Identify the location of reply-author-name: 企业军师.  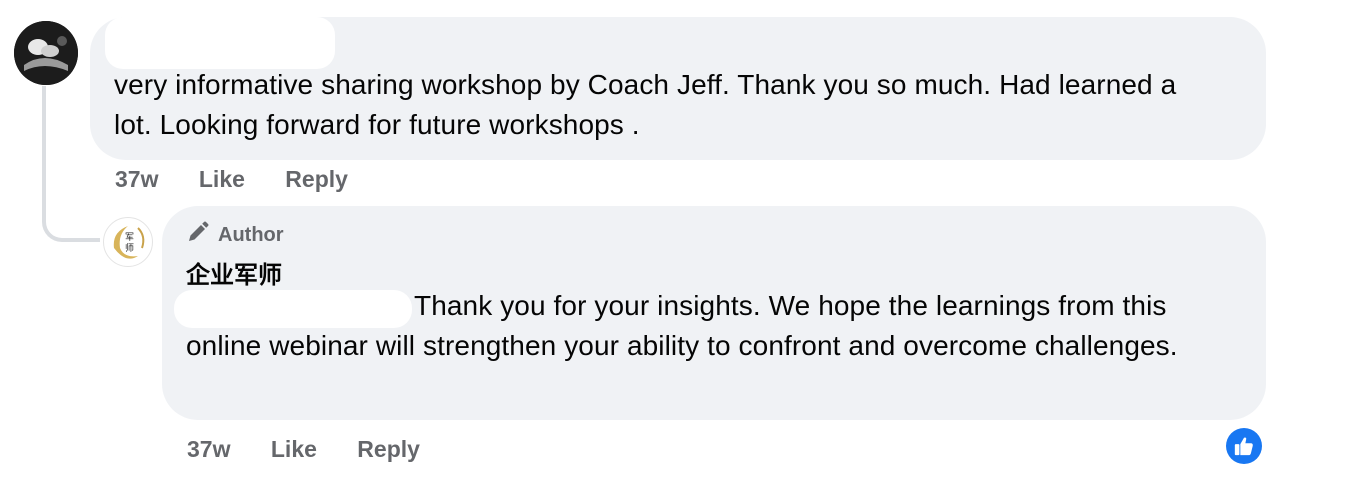
(234, 272).